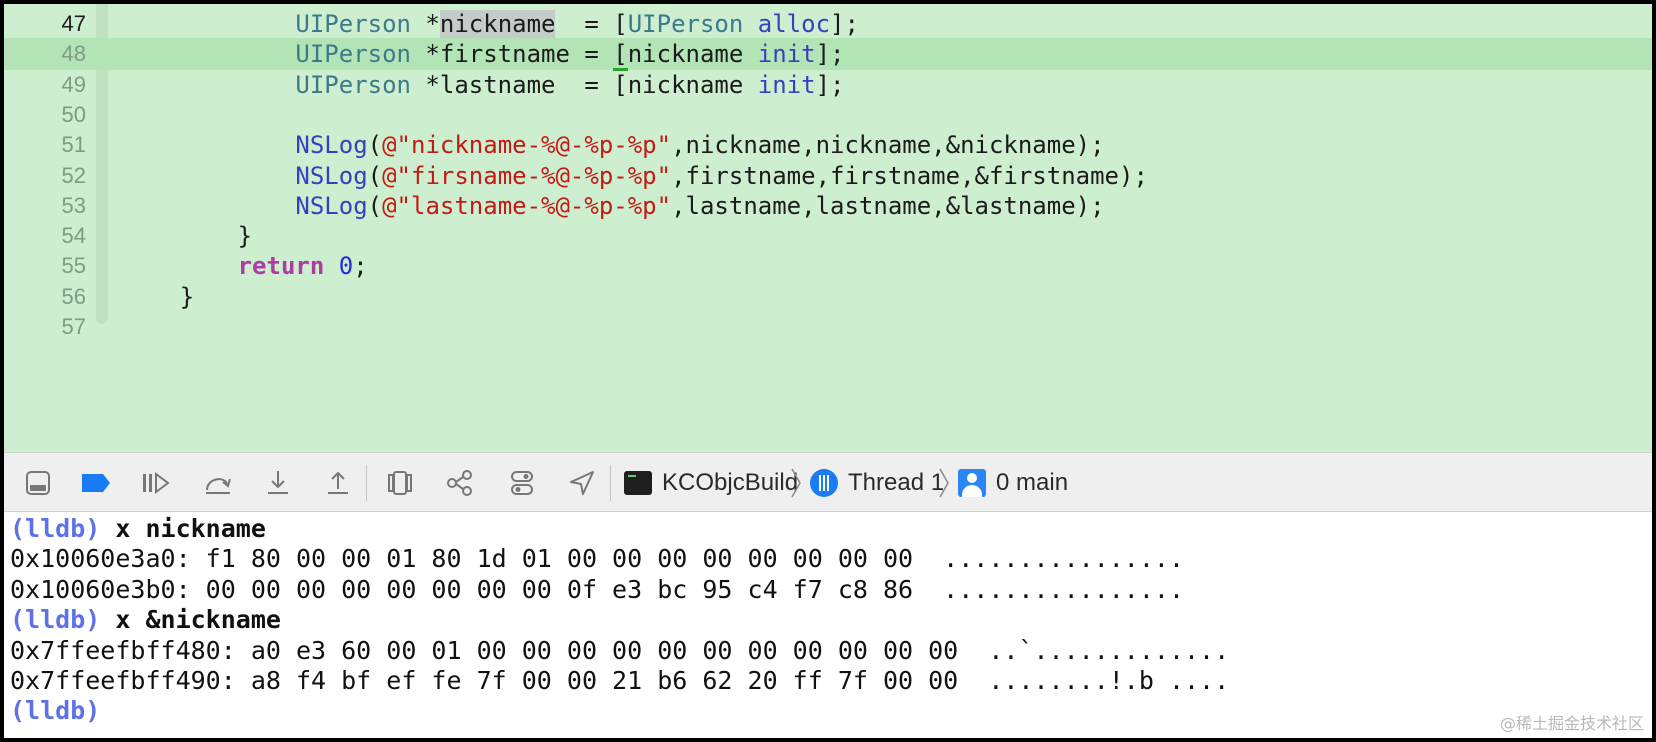 The image size is (1656, 742). What do you see at coordinates (824, 483) in the screenshot?
I see `thread-icon` at bounding box center [824, 483].